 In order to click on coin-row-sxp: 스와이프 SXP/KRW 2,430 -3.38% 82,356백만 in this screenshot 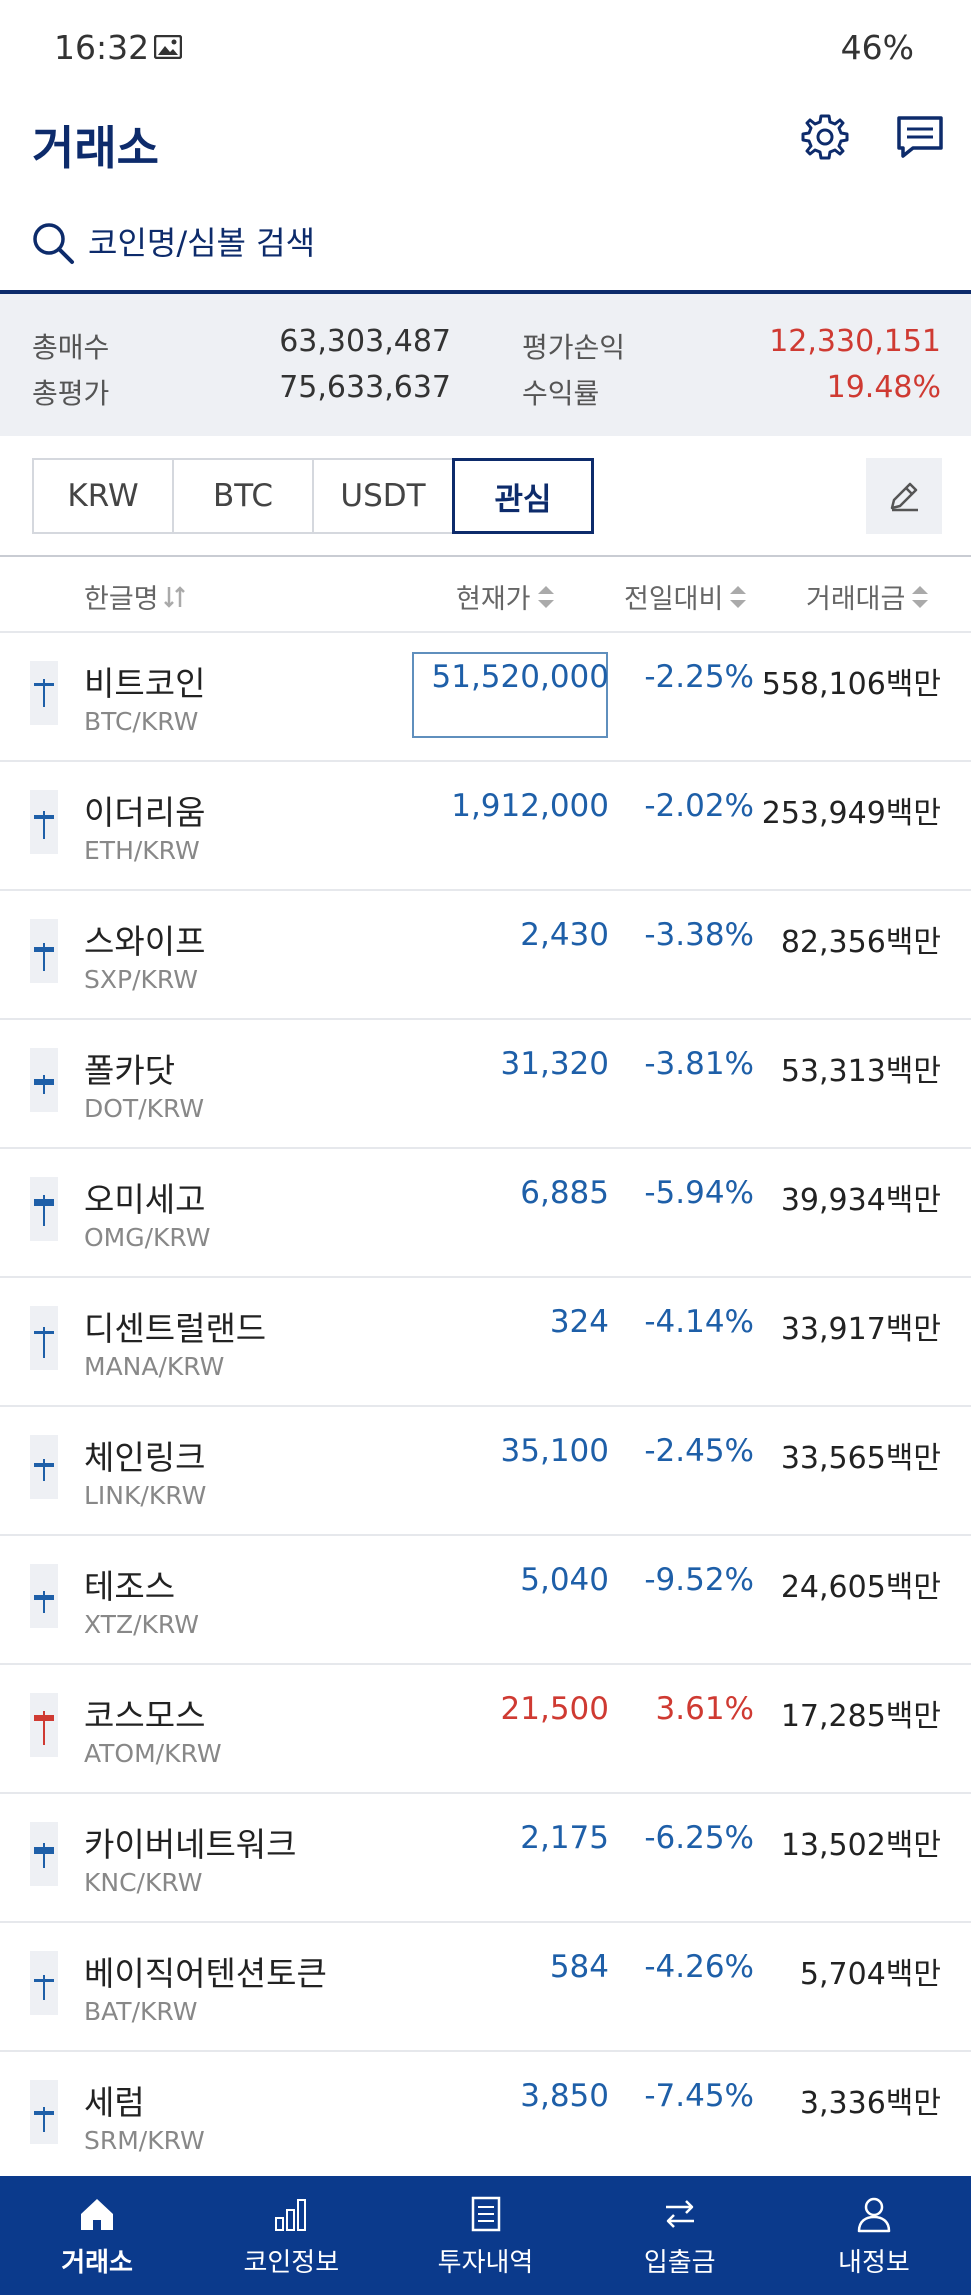, I will do `click(485, 955)`.